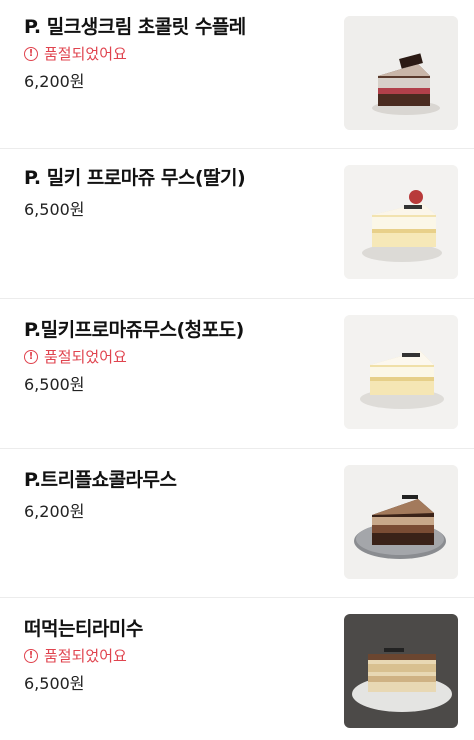  Describe the element at coordinates (100, 480) in the screenshot. I see `menu-item-name: P.트리플쇼콜라무스` at that location.